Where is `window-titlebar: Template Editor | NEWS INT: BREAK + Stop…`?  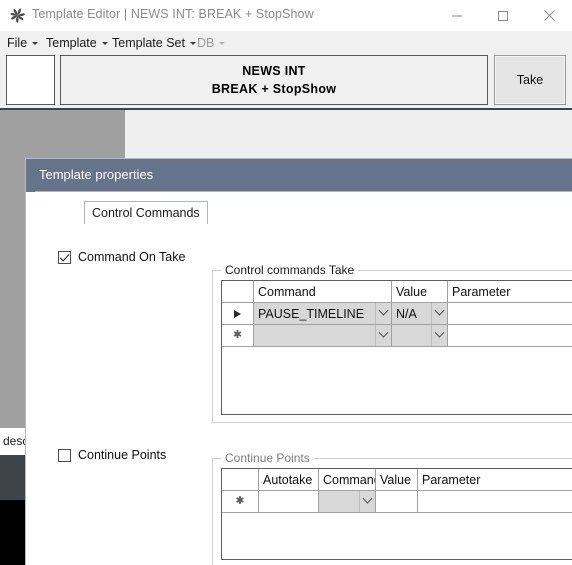
window-titlebar: Template Editor | NEWS INT: BREAK + Stop… is located at coordinates (286, 15).